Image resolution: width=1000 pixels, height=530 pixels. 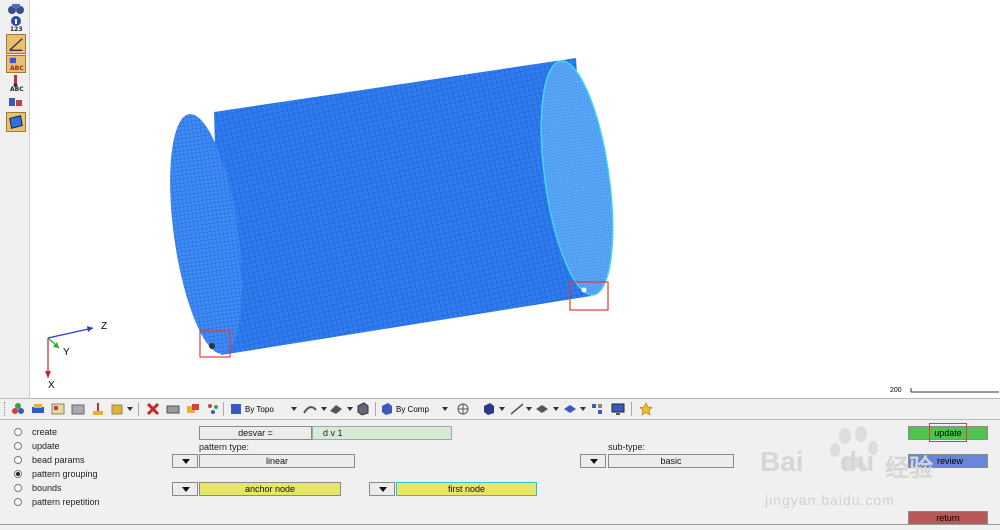 I want to click on collectors-icon, so click(x=38, y=409).